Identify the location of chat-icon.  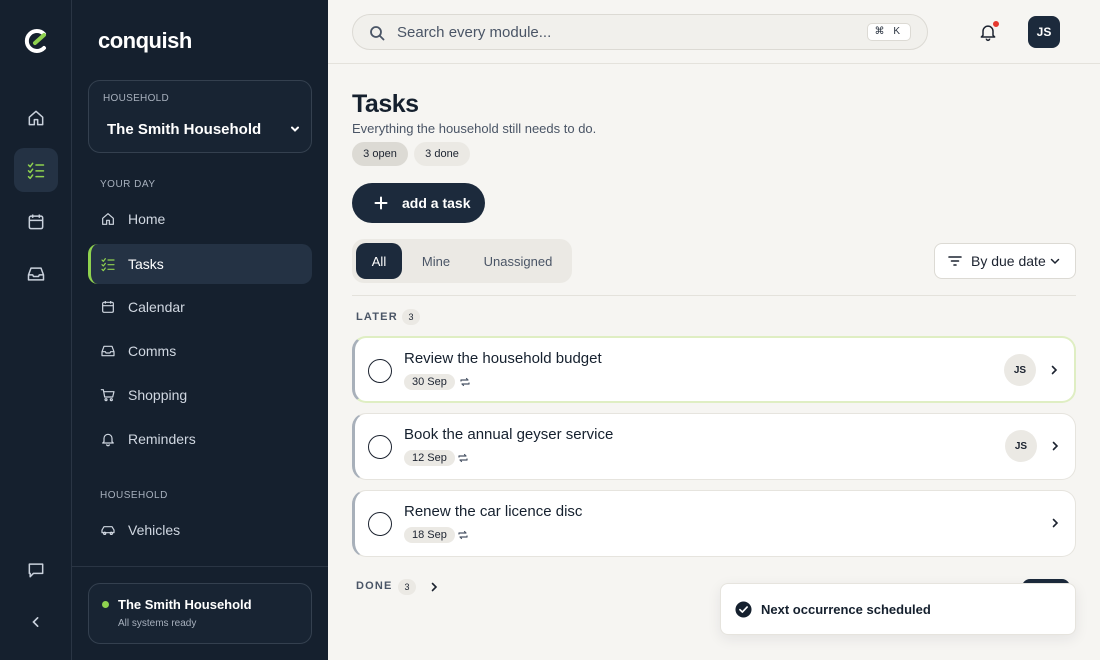
(36, 570).